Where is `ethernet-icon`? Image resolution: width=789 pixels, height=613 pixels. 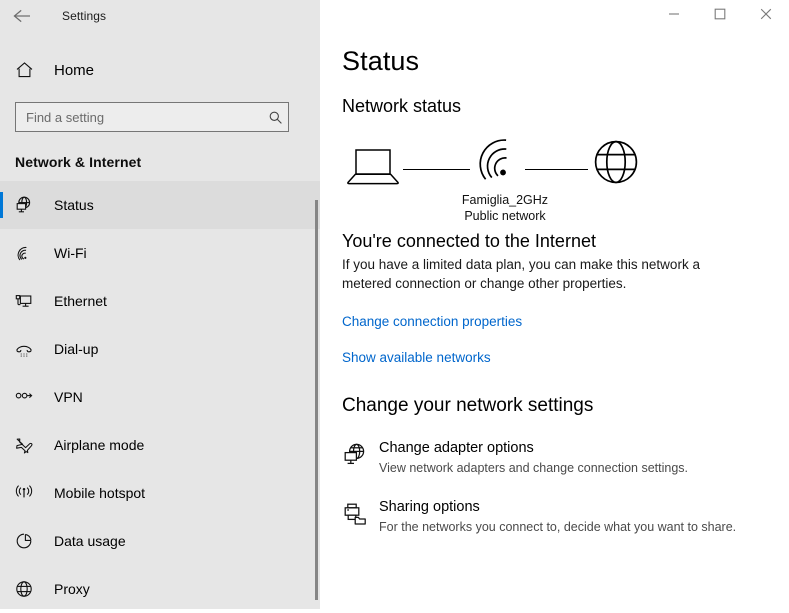
ethernet-icon is located at coordinates (24, 301).